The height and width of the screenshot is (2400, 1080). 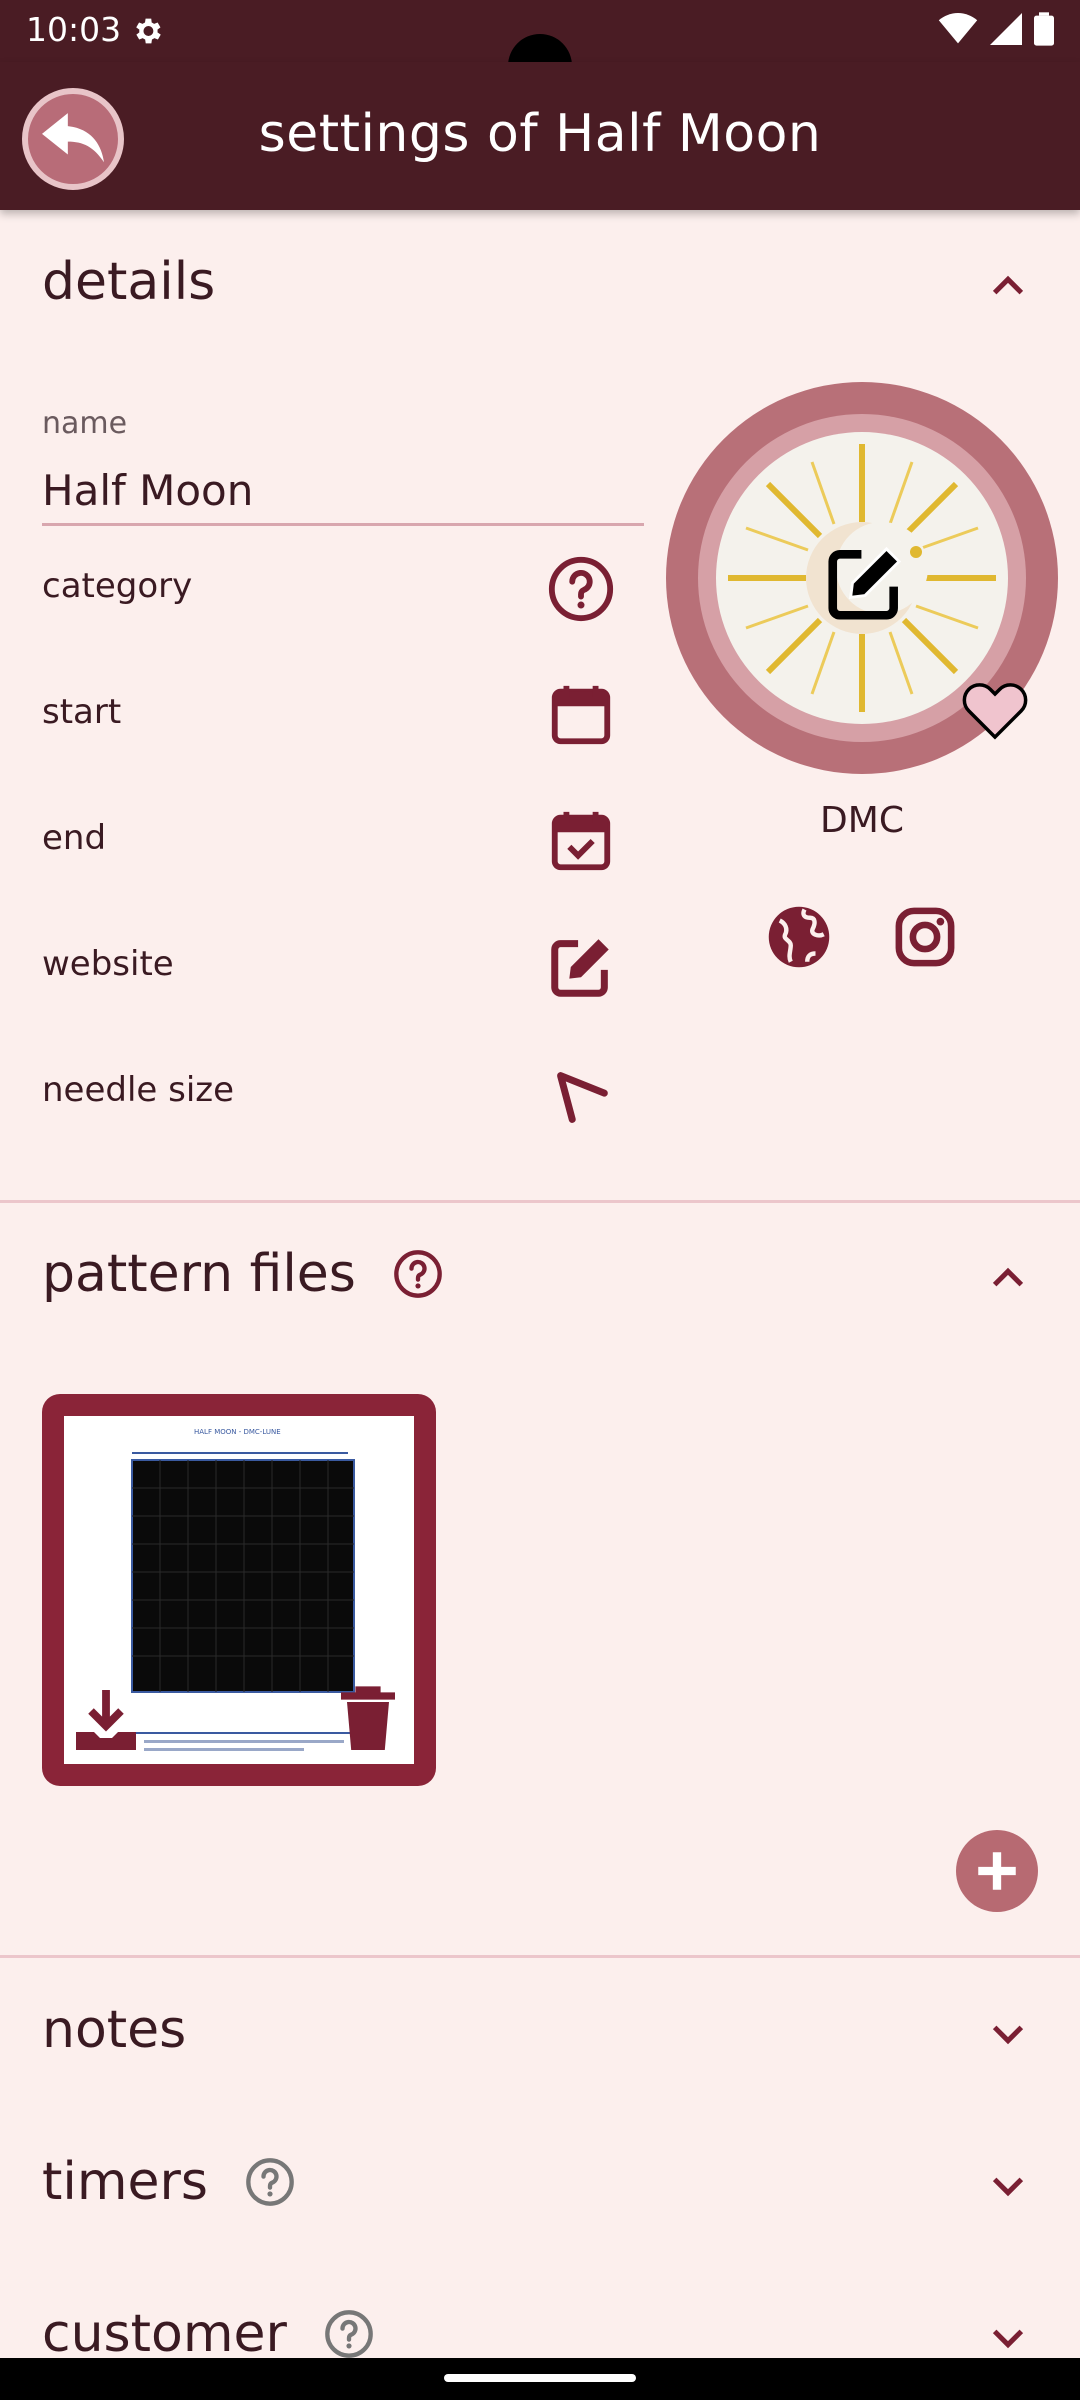 I want to click on system-nav-bar, so click(x=540, y=2379).